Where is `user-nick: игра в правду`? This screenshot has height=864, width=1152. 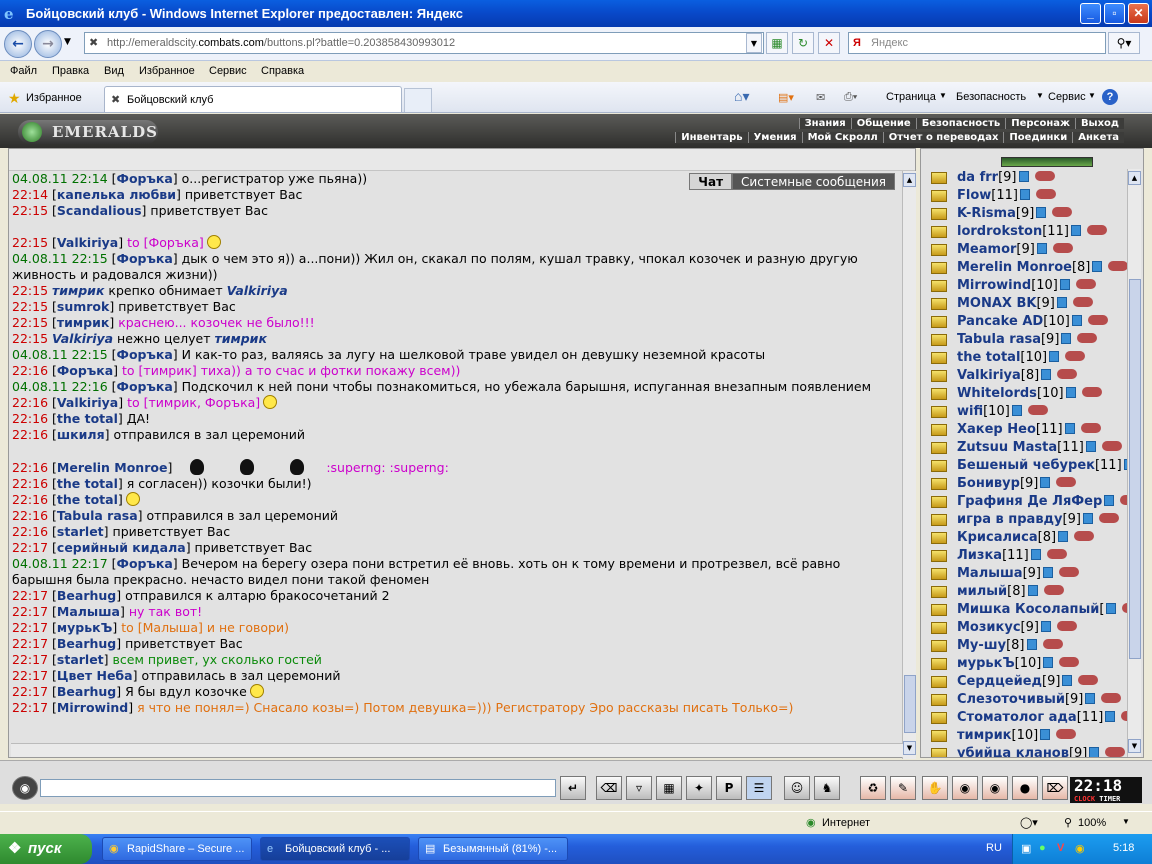
user-nick: игра в правду is located at coordinates (1010, 519).